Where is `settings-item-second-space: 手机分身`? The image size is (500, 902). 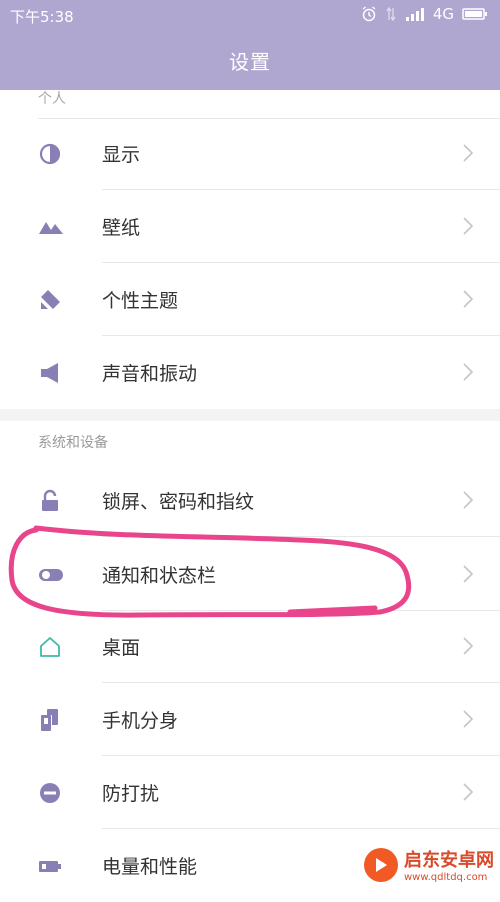
settings-item-second-space: 手机分身 is located at coordinates (250, 720).